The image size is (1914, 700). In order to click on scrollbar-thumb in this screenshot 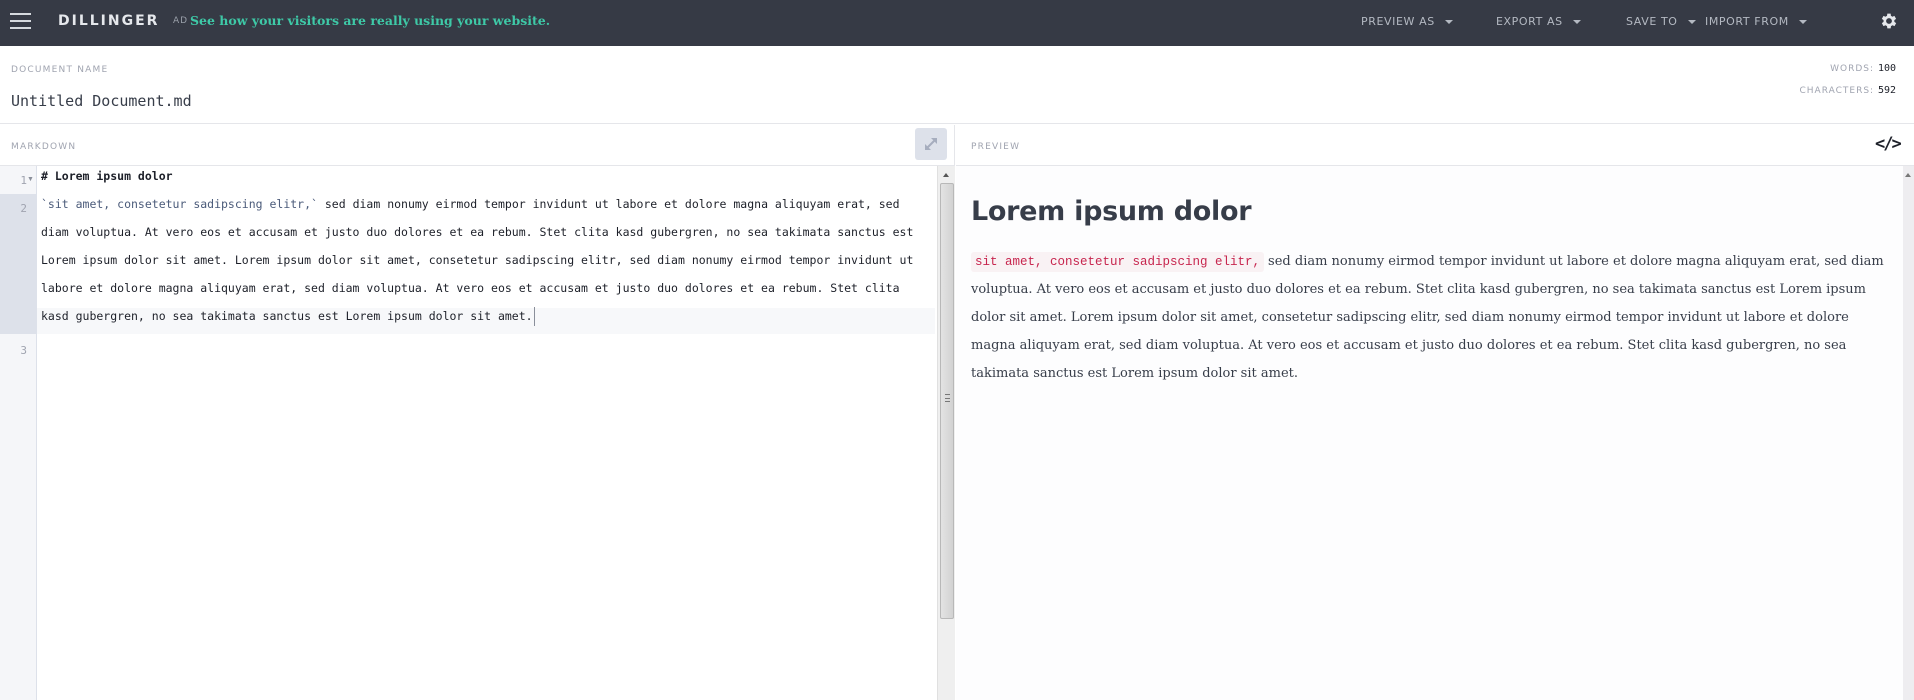, I will do `click(947, 401)`.